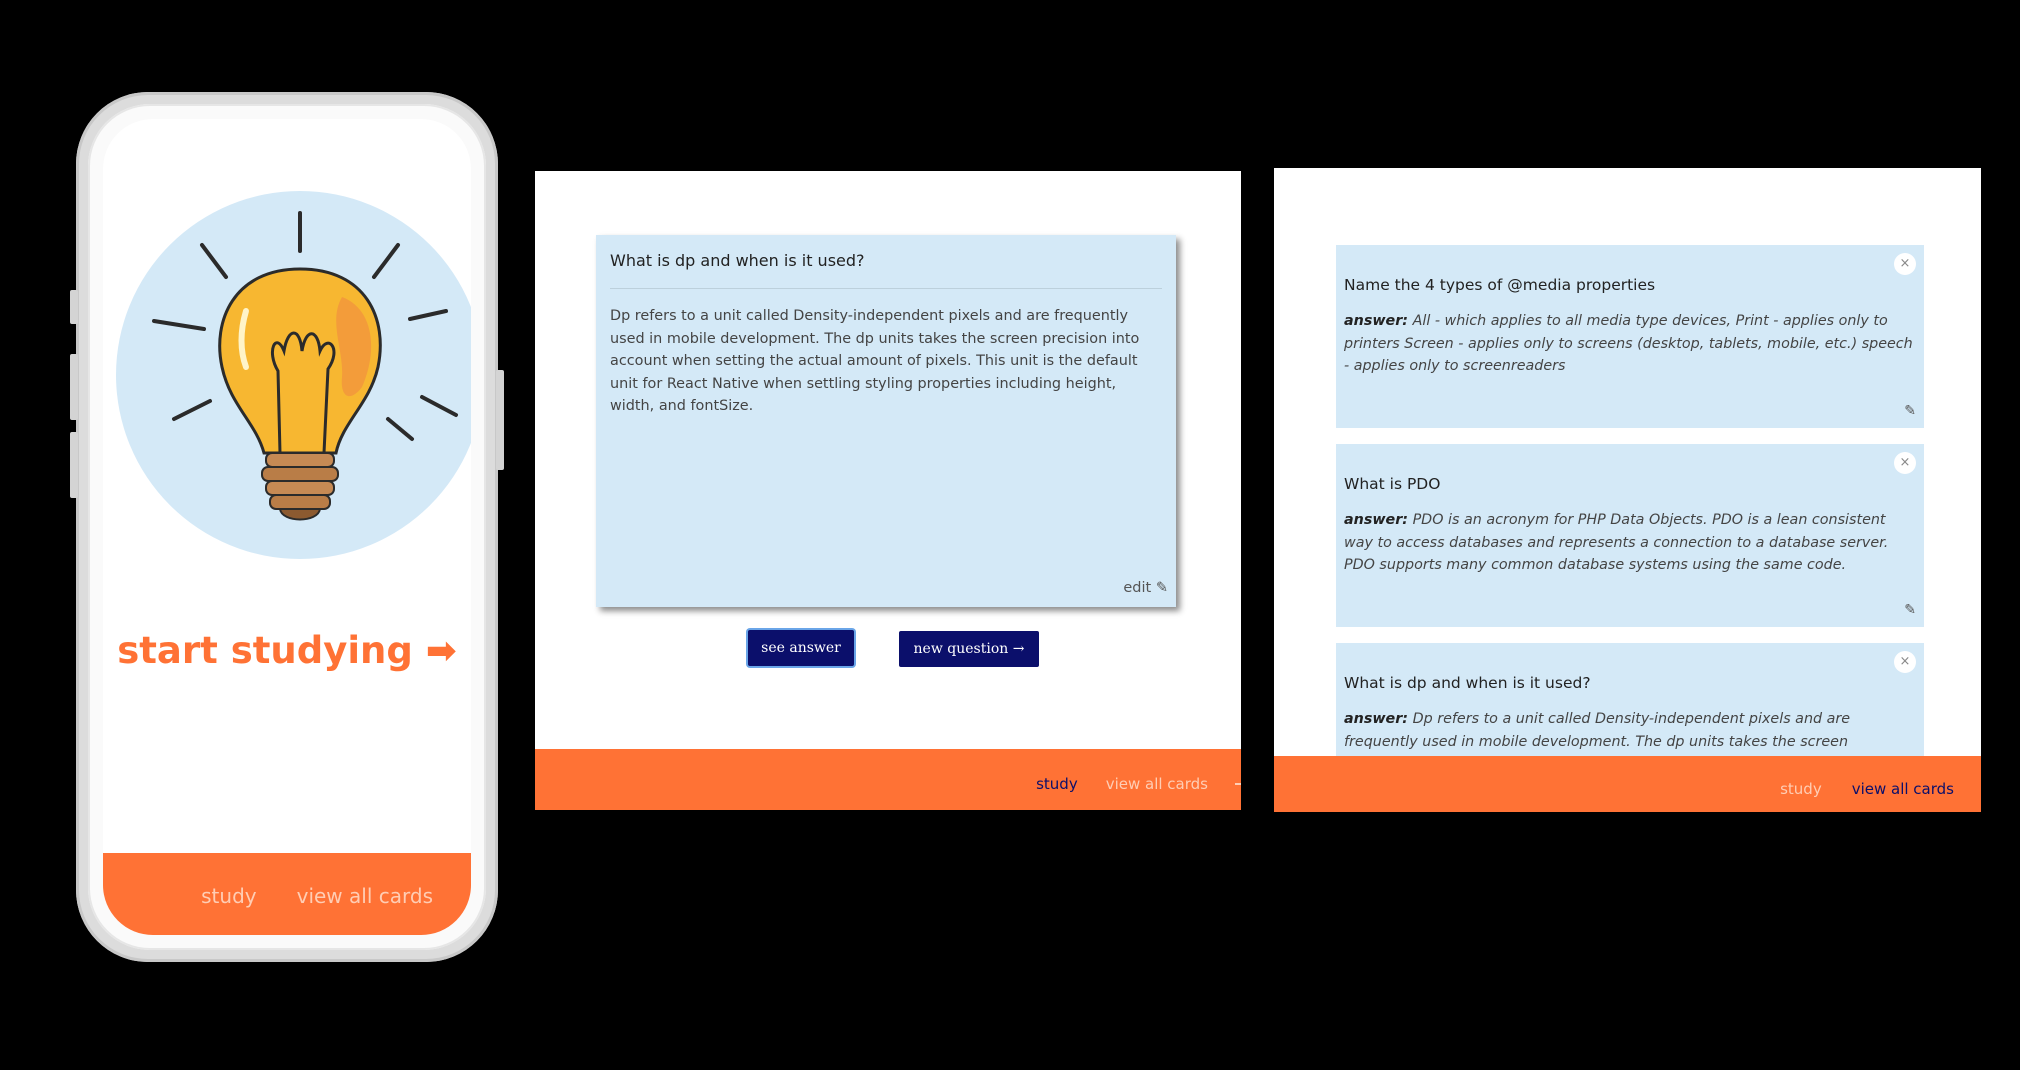 This screenshot has height=1070, width=2020. I want to click on phone-screen: start studying ➡ study view all cards, so click(287, 527).